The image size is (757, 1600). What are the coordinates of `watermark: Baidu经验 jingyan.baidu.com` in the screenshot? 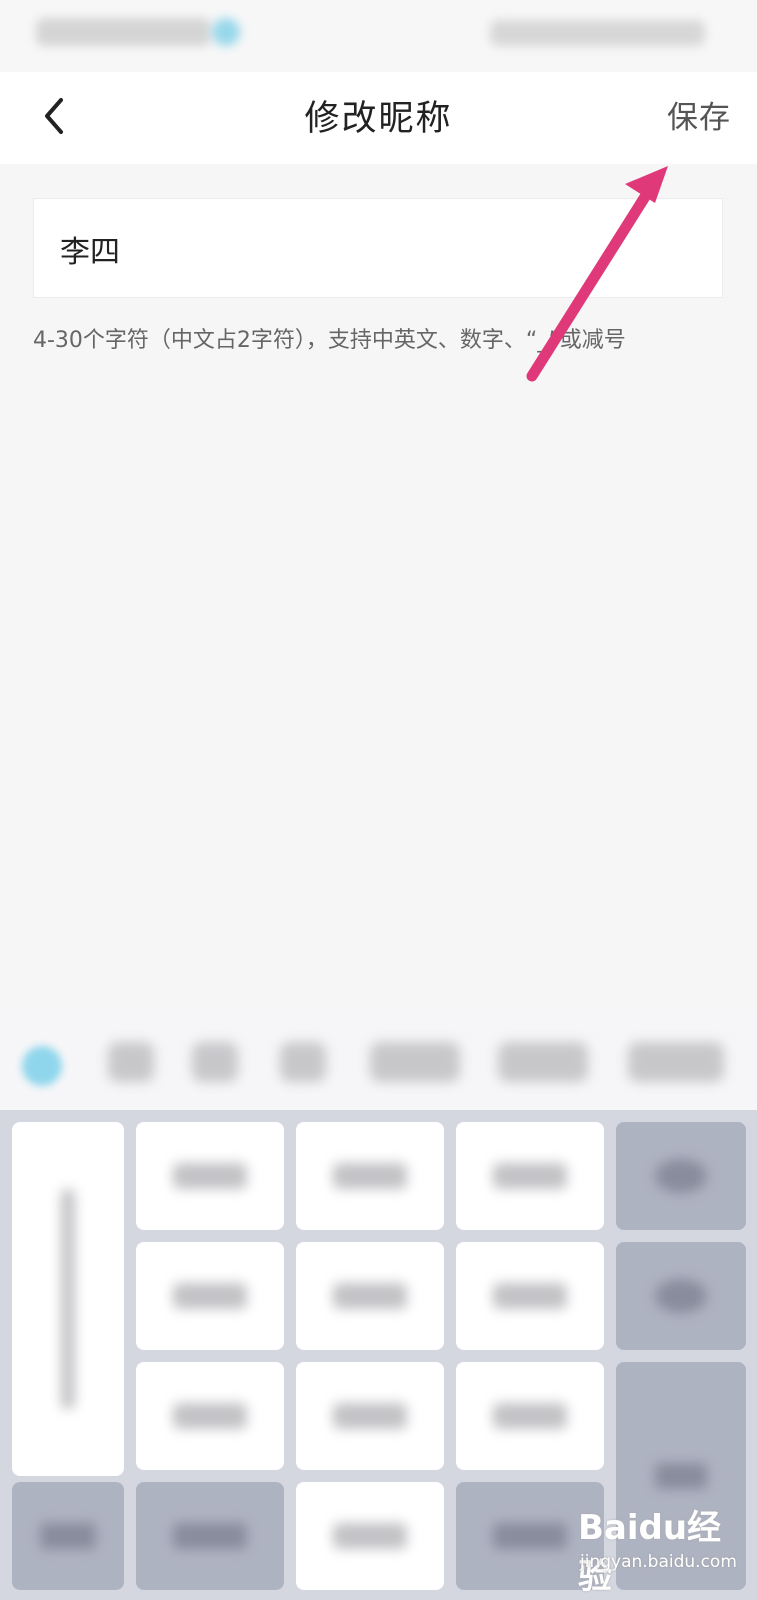 It's located at (663, 1548).